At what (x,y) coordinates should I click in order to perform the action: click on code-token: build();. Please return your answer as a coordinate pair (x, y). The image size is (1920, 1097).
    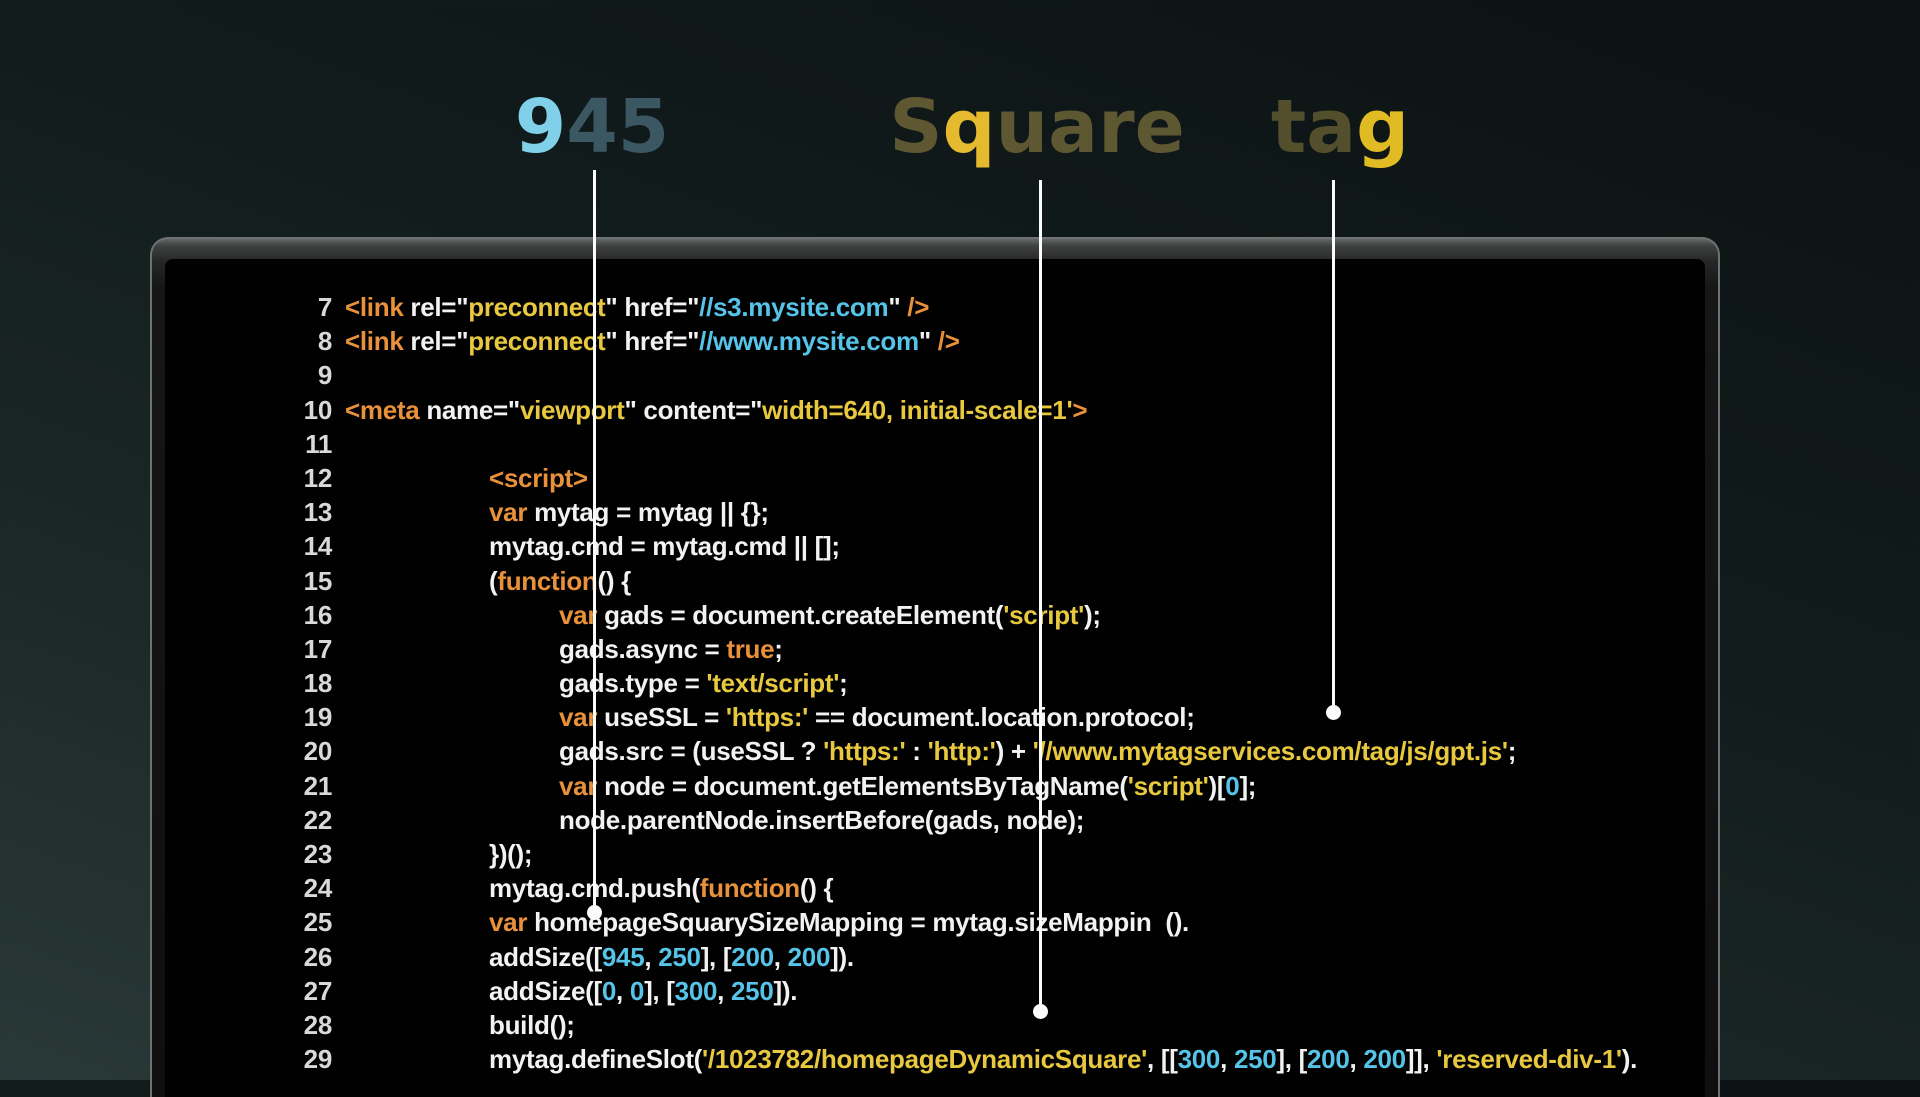
    Looking at the image, I should click on (532, 1024).